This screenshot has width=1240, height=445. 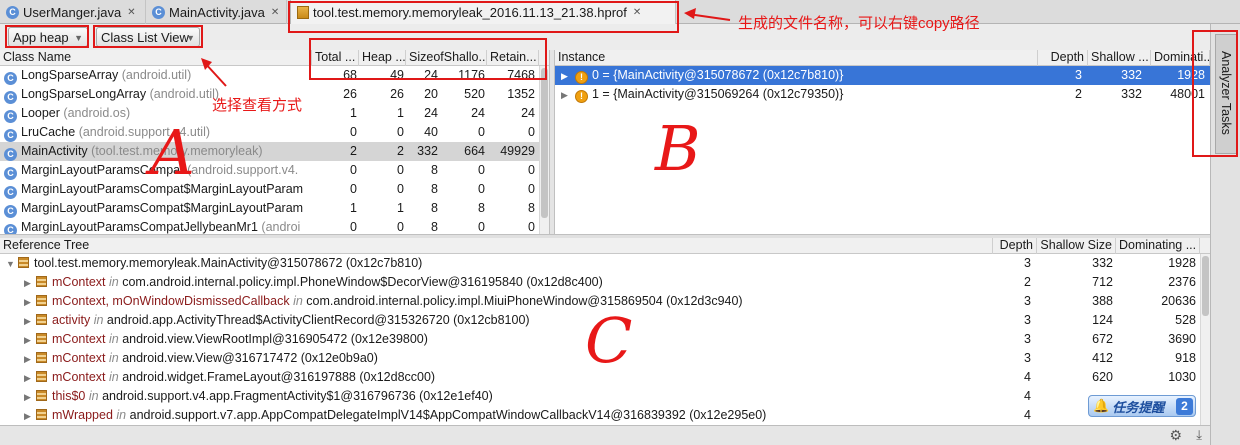 I want to click on reference-field: this$0, so click(x=69, y=396).